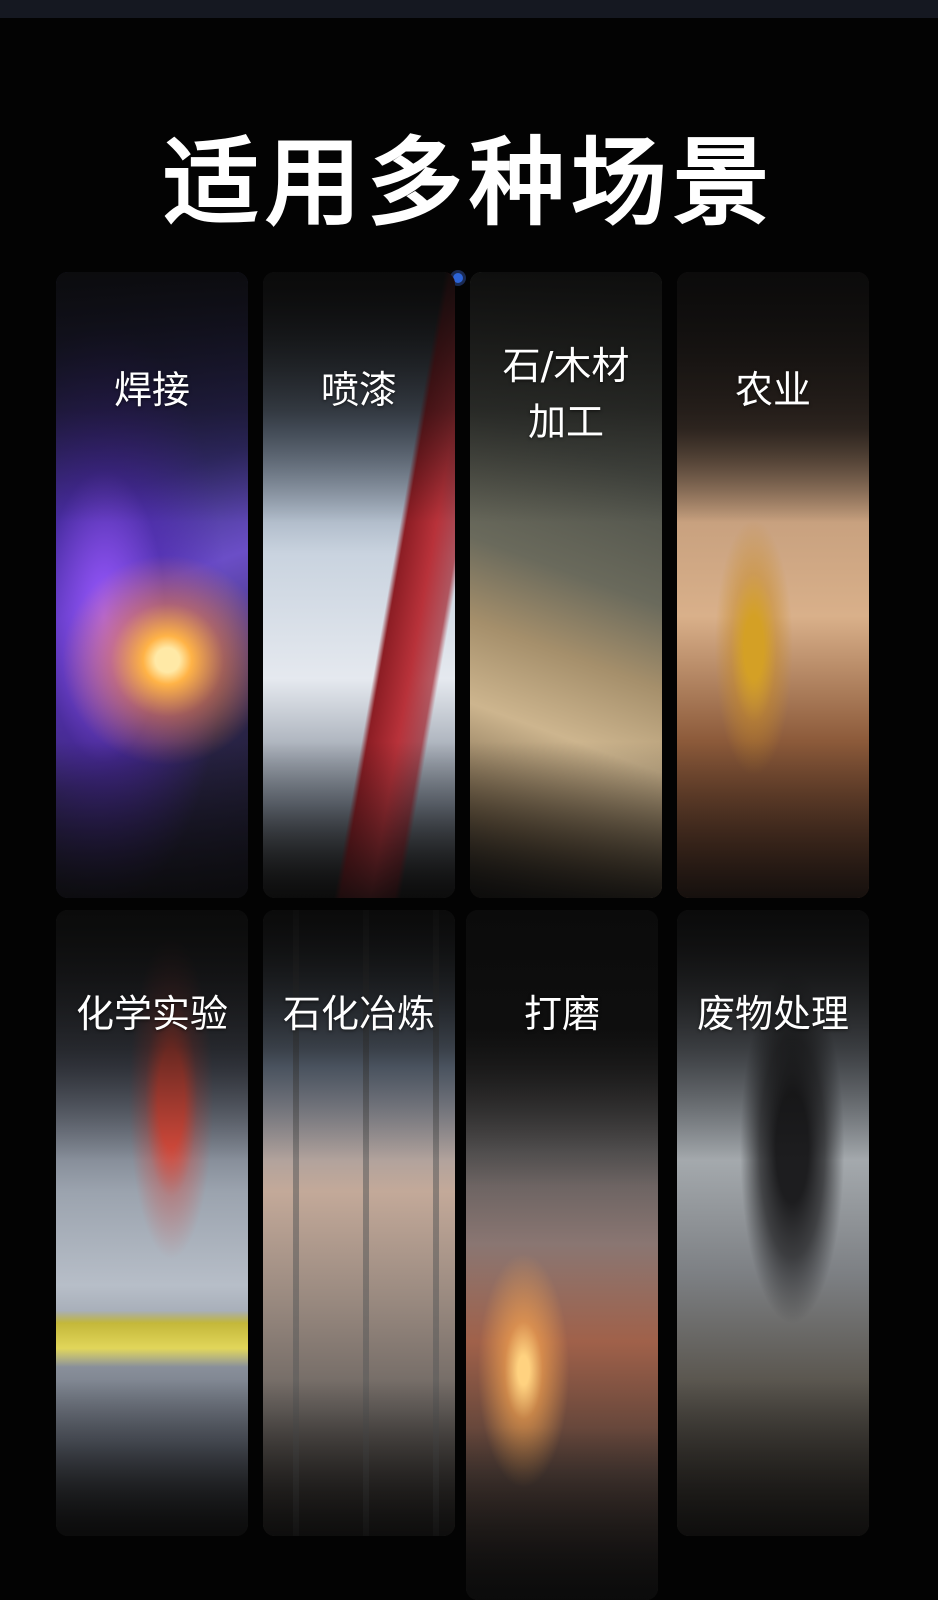 The image size is (938, 1600). What do you see at coordinates (469, 9) in the screenshot?
I see `top-status-bar` at bounding box center [469, 9].